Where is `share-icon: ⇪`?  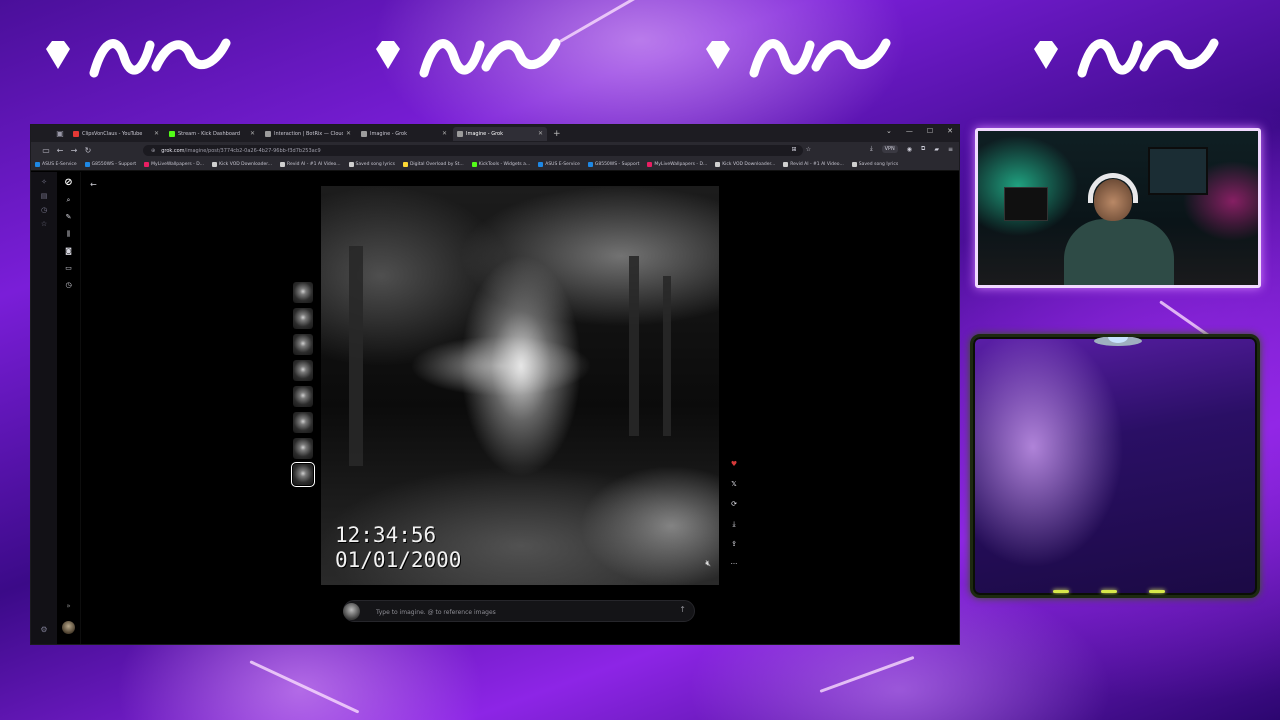
share-icon: ⇪ is located at coordinates (734, 544).